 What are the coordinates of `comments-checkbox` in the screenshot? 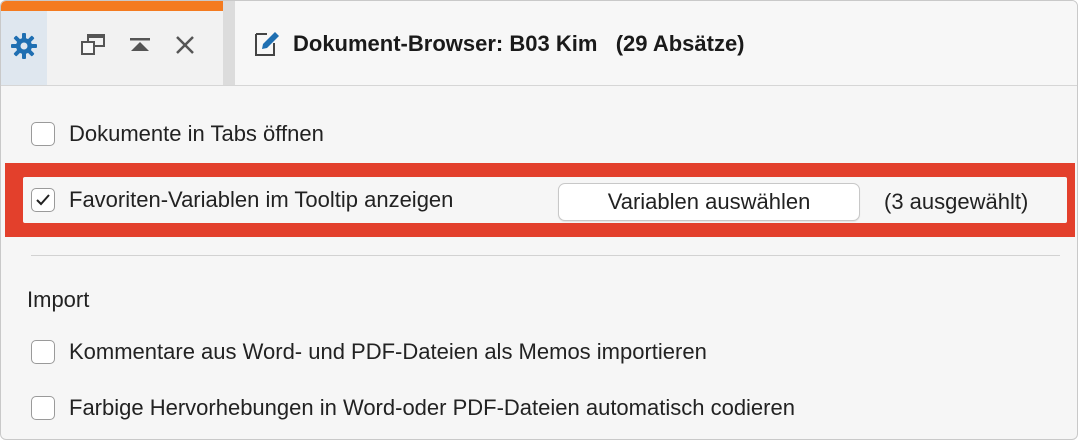 It's located at (43, 352).